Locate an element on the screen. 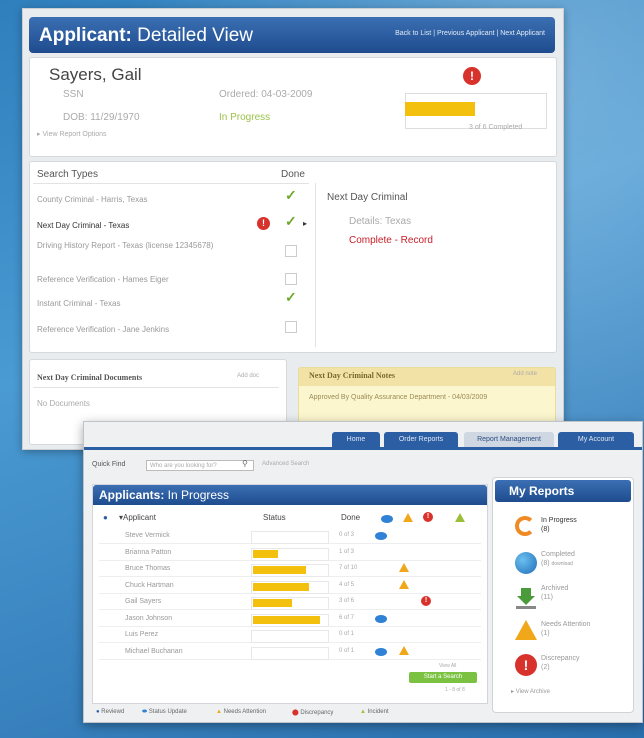 This screenshot has height=738, width=644. applicant-name-cell: Steve Vermick is located at coordinates (147, 535).